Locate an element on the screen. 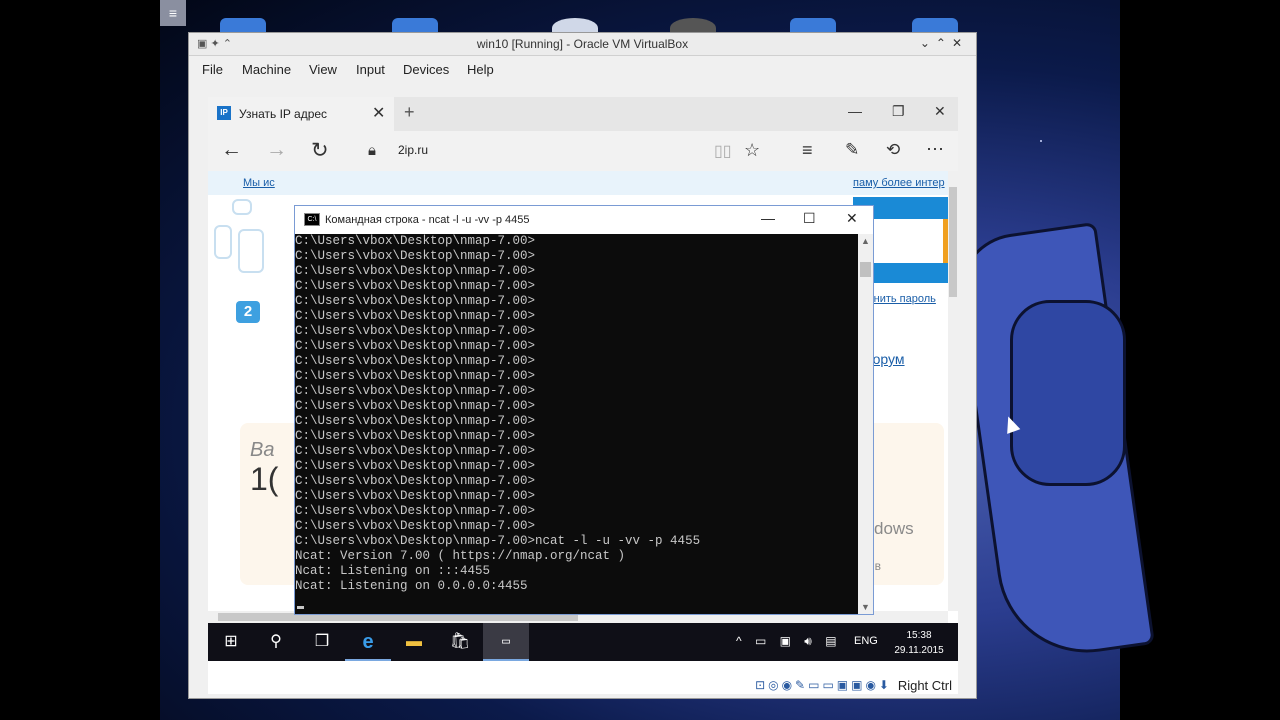 The height and width of the screenshot is (720, 1280). host-menu-icon: ≡ is located at coordinates (173, 13).